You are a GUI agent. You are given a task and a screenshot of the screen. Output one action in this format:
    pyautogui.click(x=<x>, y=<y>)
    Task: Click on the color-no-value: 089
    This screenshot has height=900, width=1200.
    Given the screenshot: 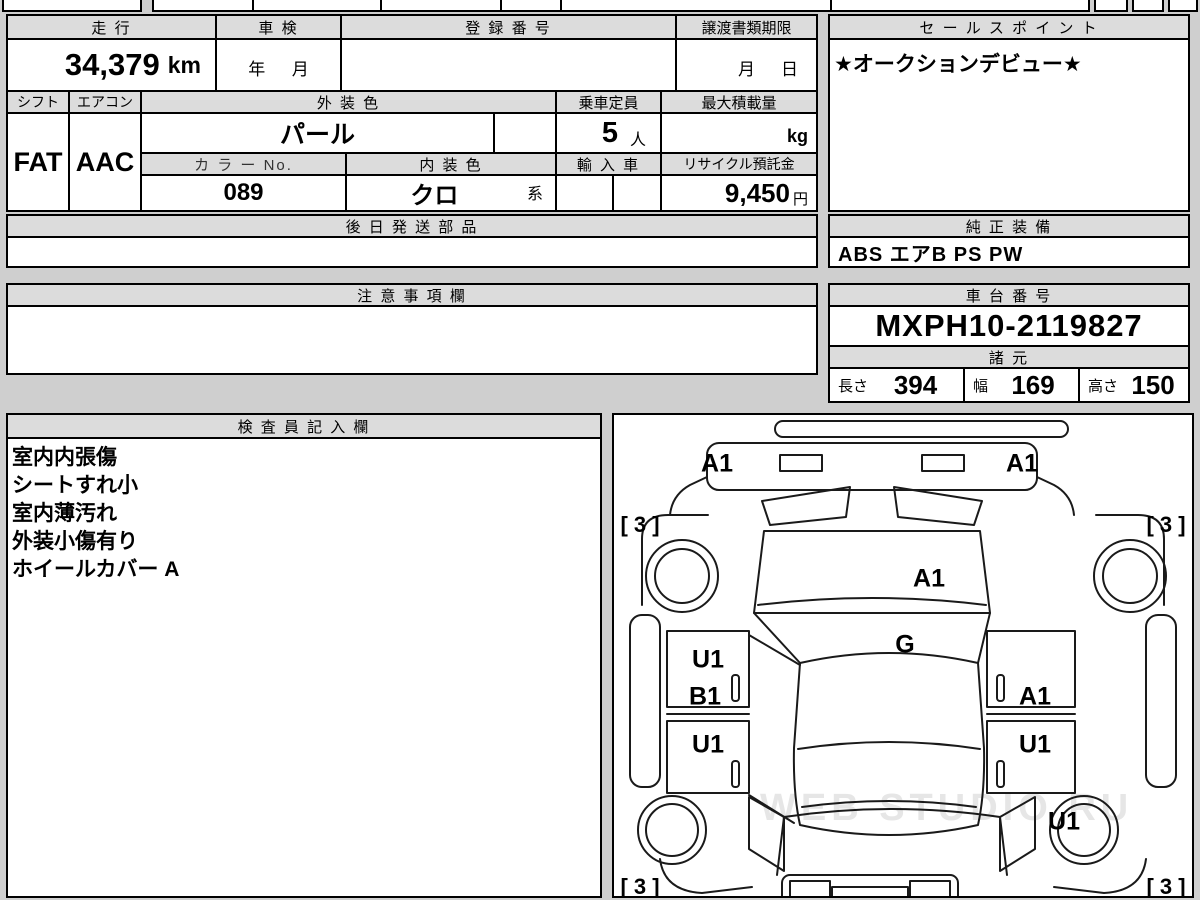 What is the action you would take?
    pyautogui.click(x=243, y=193)
    